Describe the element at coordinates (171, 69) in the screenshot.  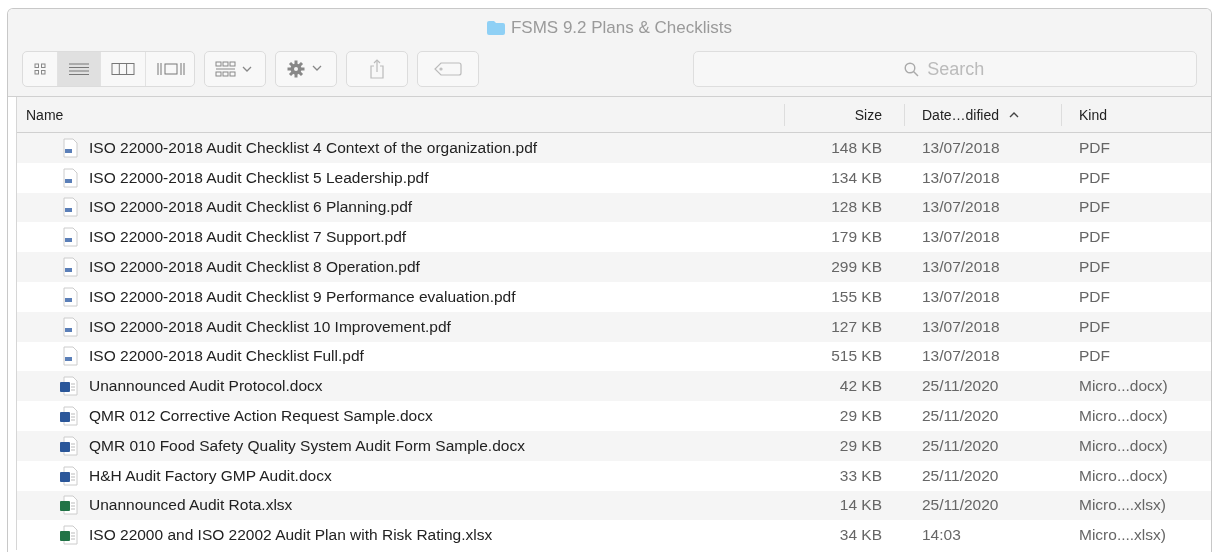
I see `gallery-icon` at that location.